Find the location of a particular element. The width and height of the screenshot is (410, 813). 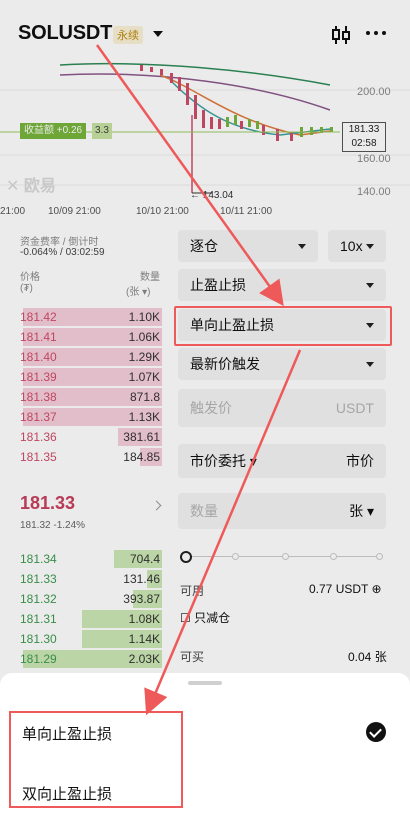

sheet-handle is located at coordinates (205, 683).